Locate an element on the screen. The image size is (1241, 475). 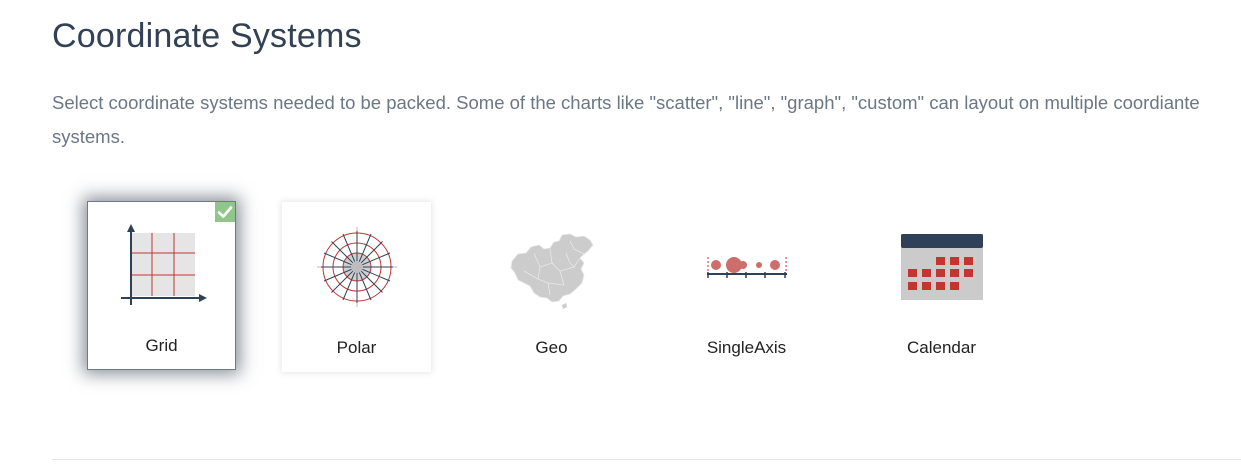
option-label: Calendar is located at coordinates (941, 347).